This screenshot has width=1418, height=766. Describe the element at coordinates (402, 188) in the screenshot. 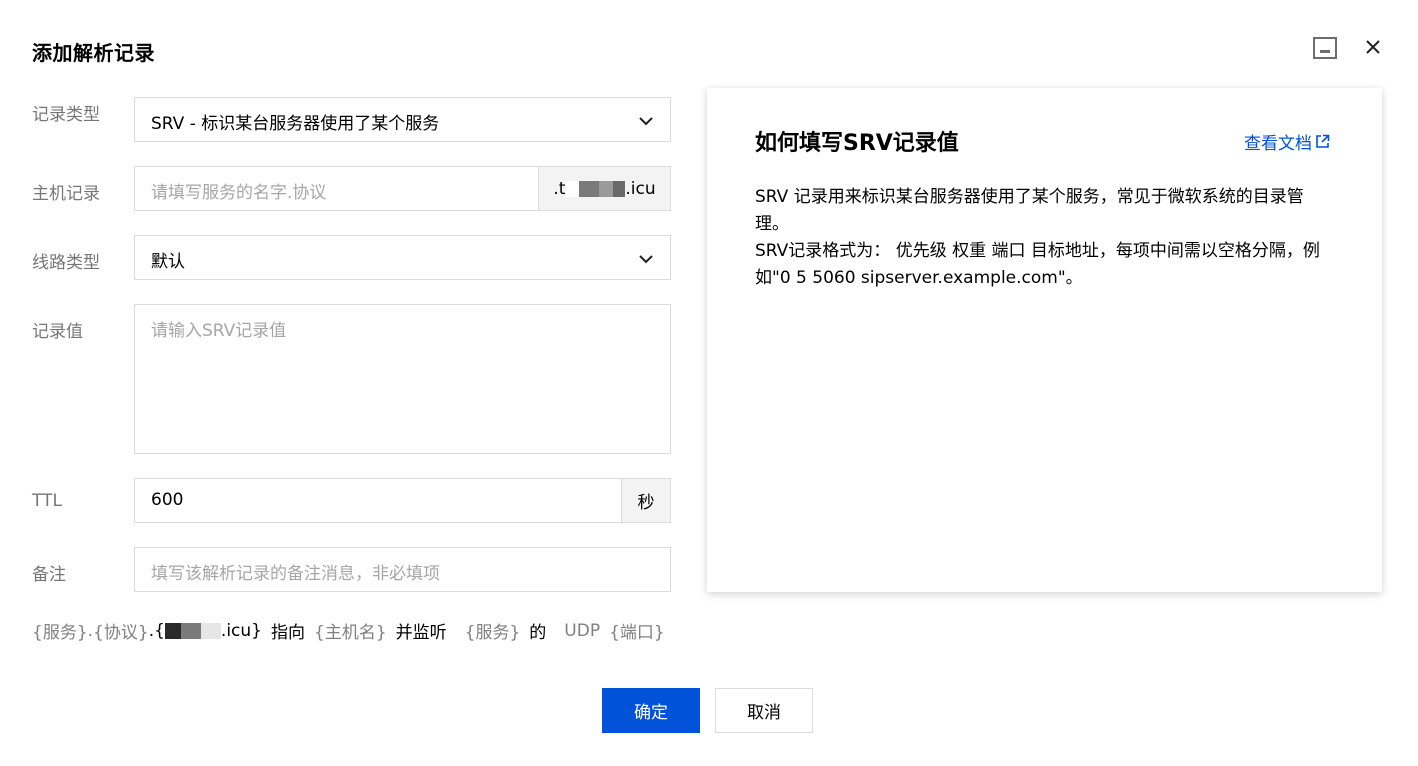

I see `host-input: 请填写服务的名字.协议 .t .icu` at that location.